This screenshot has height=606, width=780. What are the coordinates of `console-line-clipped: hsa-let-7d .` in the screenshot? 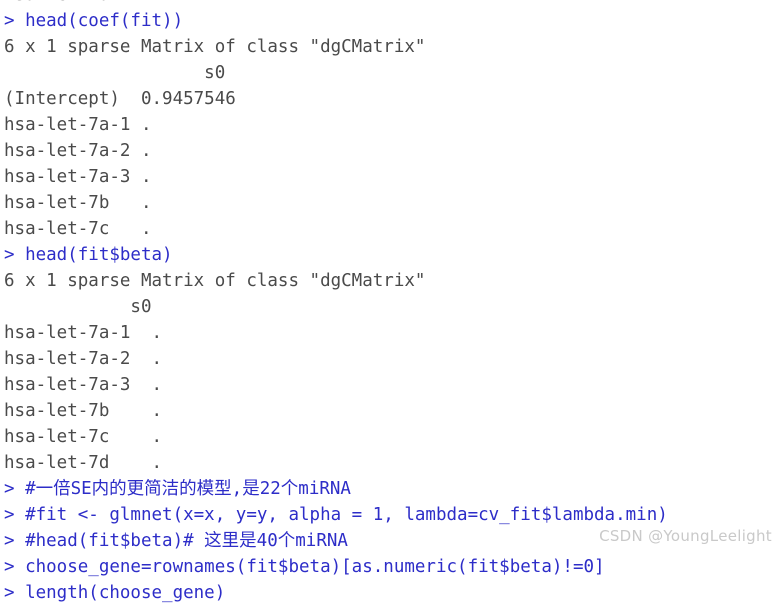 It's located at (390, 4).